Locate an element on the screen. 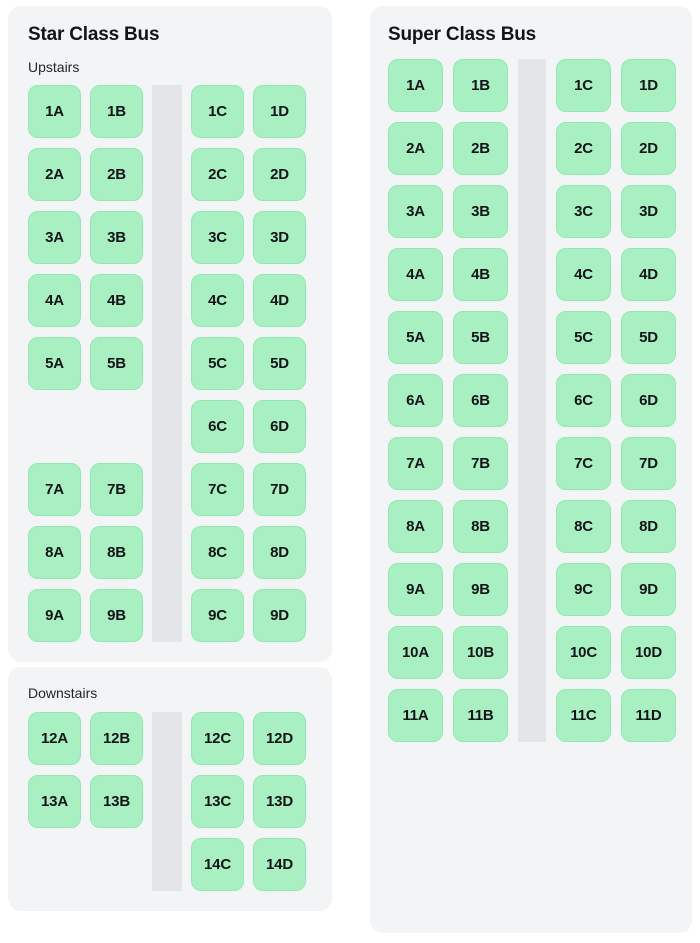 The height and width of the screenshot is (943, 700). seat-10A: 10A is located at coordinates (415, 652).